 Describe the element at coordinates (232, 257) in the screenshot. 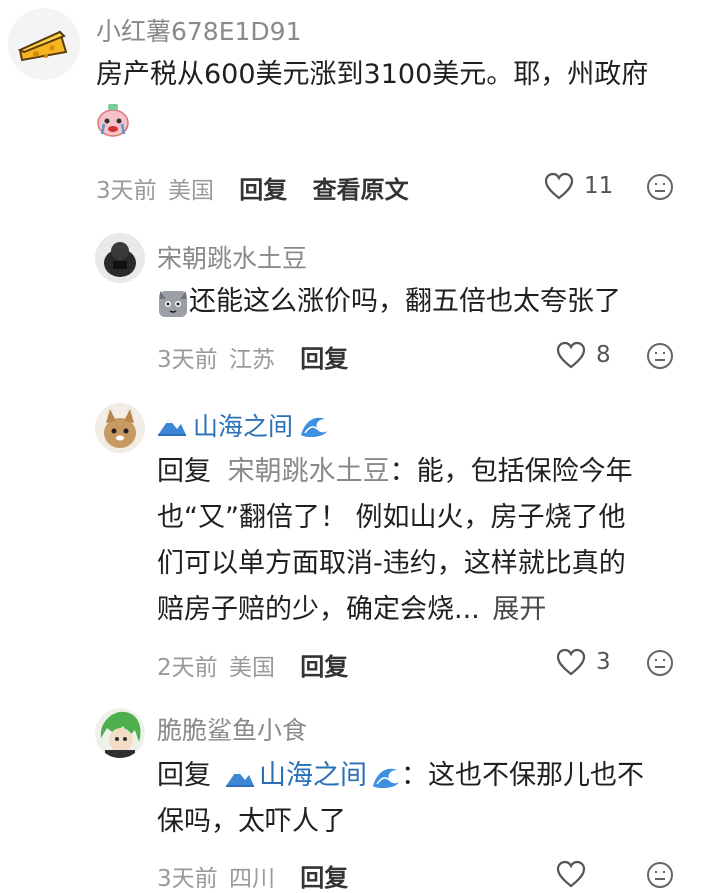

I see `username: 宋朝跳水土豆` at that location.